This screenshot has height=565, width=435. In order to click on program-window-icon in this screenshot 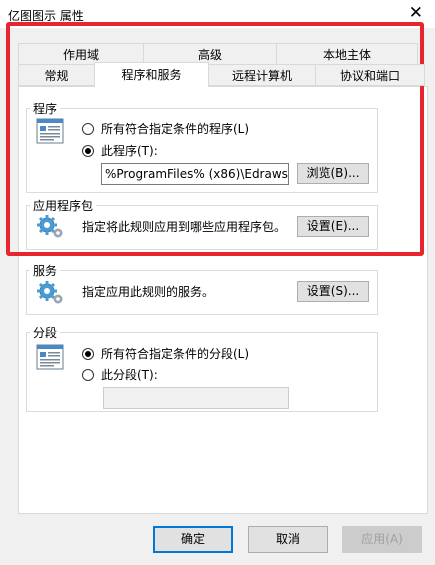, I will do `click(50, 131)`.